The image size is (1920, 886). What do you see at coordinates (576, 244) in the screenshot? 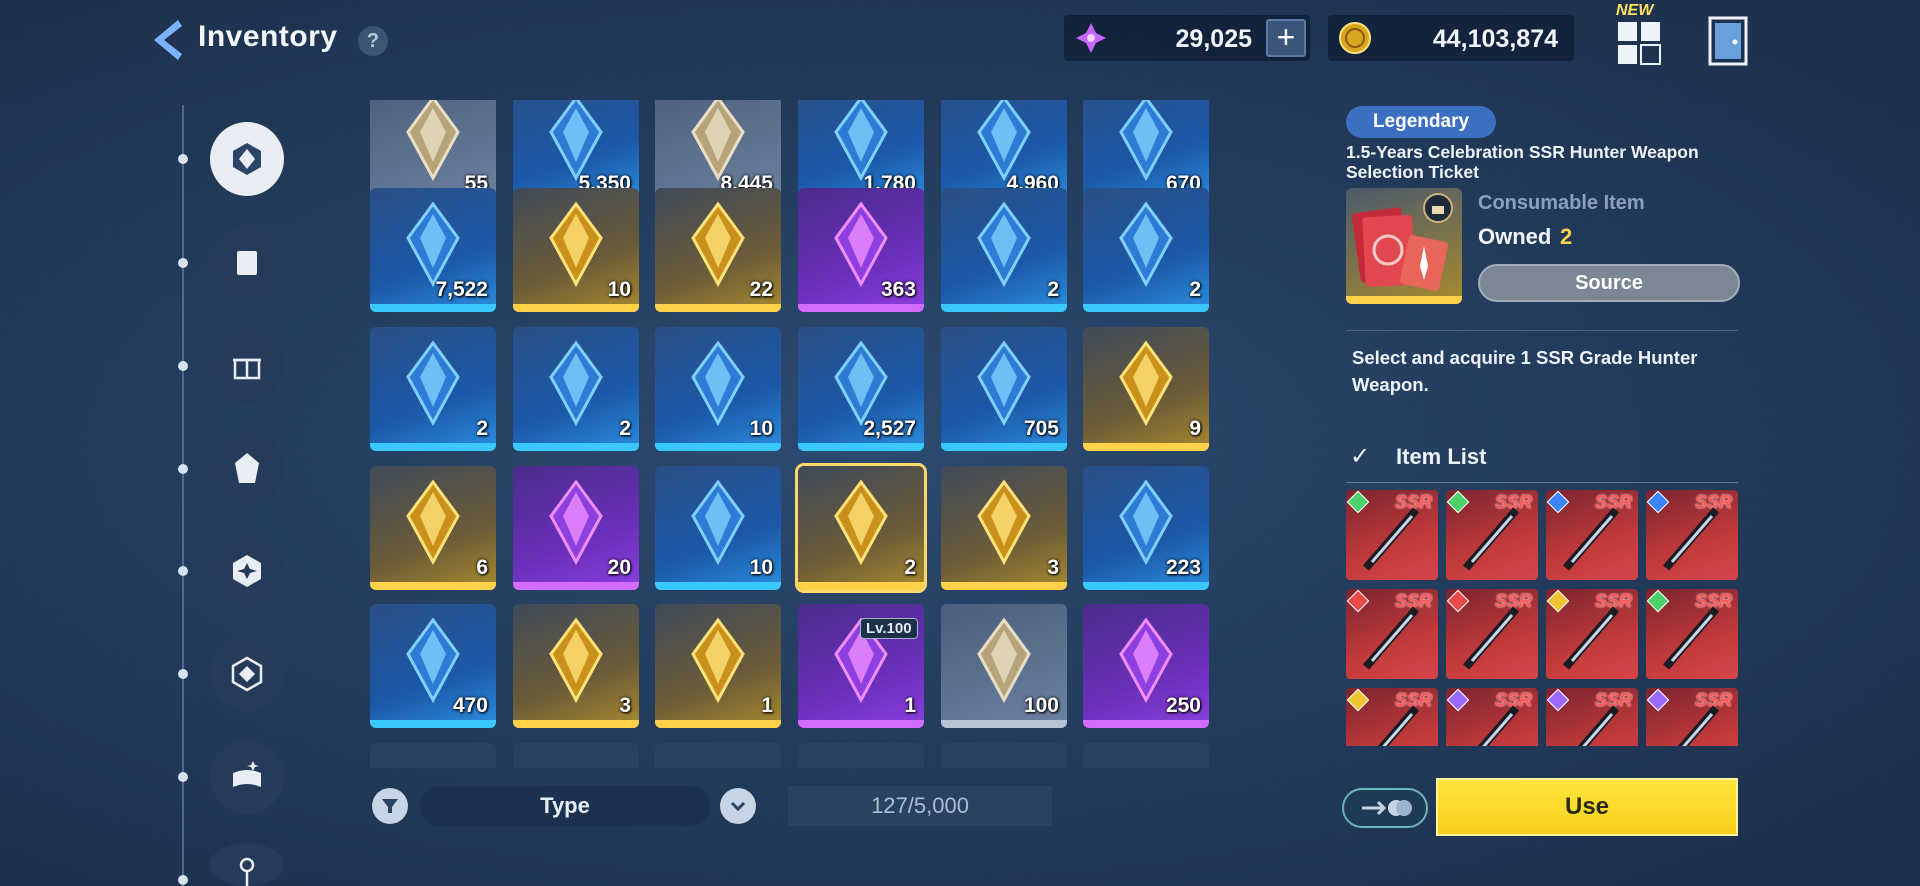
I see `silver-ticket-icon` at bounding box center [576, 244].